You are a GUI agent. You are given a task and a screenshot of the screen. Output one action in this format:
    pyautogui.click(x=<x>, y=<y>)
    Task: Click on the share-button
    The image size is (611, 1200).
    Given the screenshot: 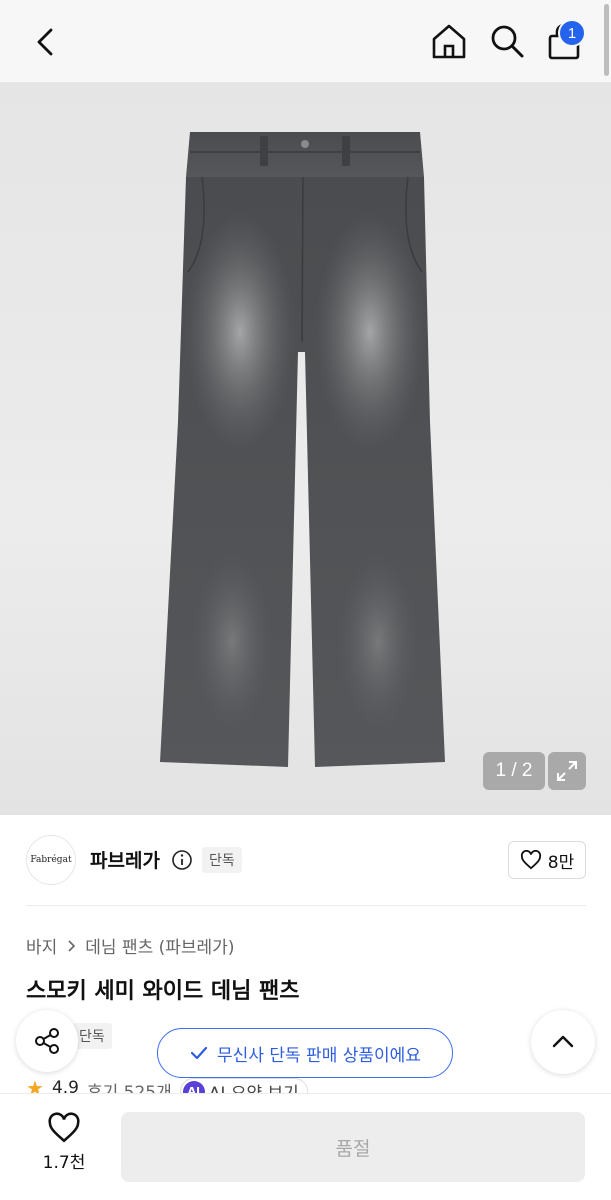 What is the action you would take?
    pyautogui.click(x=47, y=1041)
    